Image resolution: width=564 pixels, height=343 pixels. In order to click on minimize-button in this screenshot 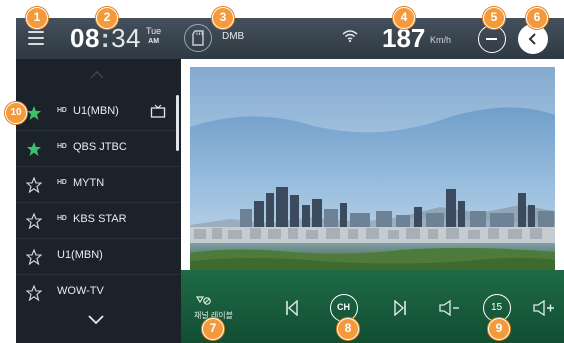, I will do `click(492, 39)`.